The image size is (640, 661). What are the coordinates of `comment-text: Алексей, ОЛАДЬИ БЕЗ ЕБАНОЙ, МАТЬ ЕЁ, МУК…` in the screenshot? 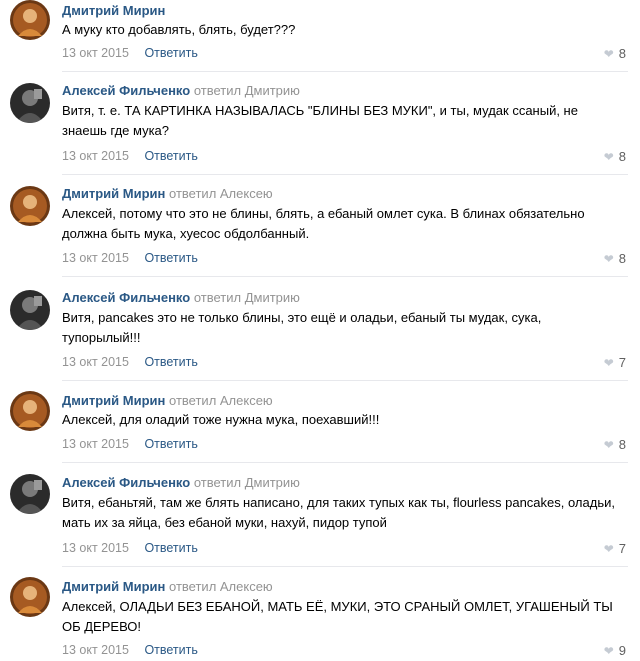 It's located at (337, 616).